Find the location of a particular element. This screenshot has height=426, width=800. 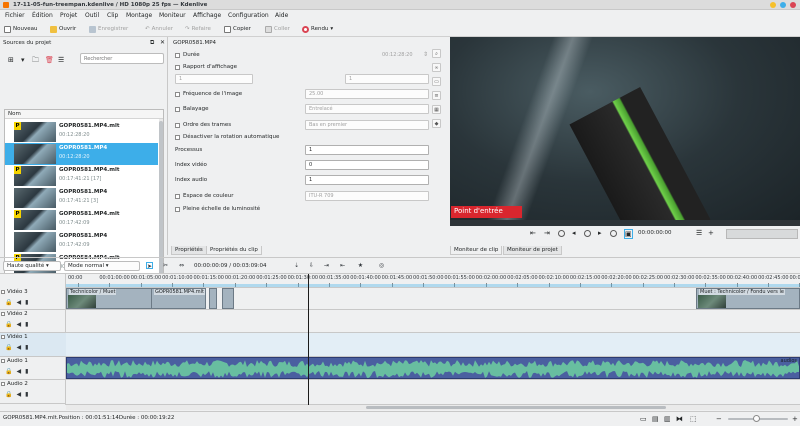

tab-properties: Propriétés is located at coordinates (189, 250).